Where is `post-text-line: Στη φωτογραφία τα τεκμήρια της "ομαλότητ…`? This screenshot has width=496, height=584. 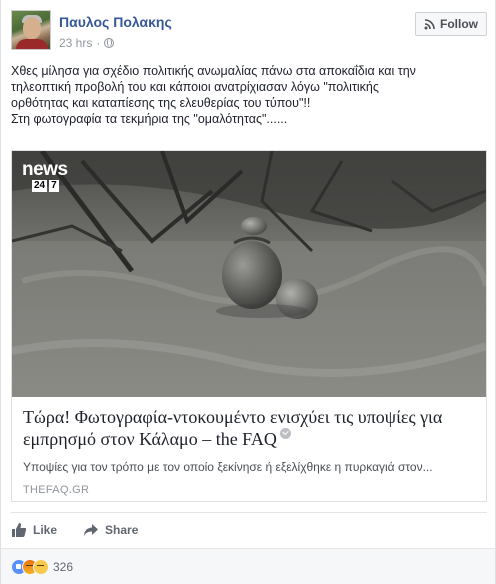 post-text-line: Στη φωτογραφία τα τεκμήρια της "ομαλότητ… is located at coordinates (149, 119).